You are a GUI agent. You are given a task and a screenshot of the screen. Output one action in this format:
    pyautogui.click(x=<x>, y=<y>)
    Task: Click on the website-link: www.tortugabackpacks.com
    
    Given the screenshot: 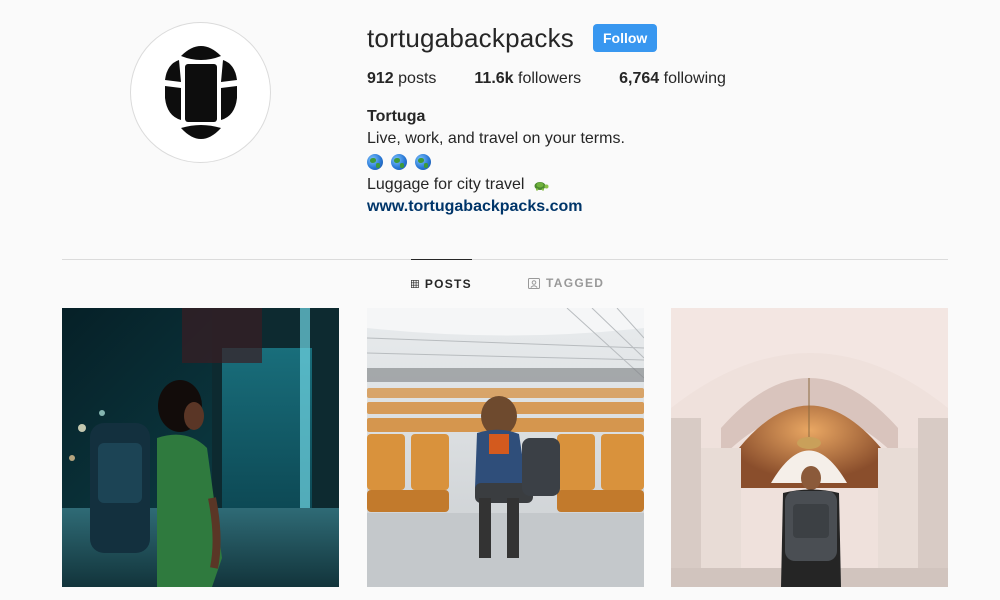 What is the action you would take?
    pyautogui.click(x=474, y=206)
    